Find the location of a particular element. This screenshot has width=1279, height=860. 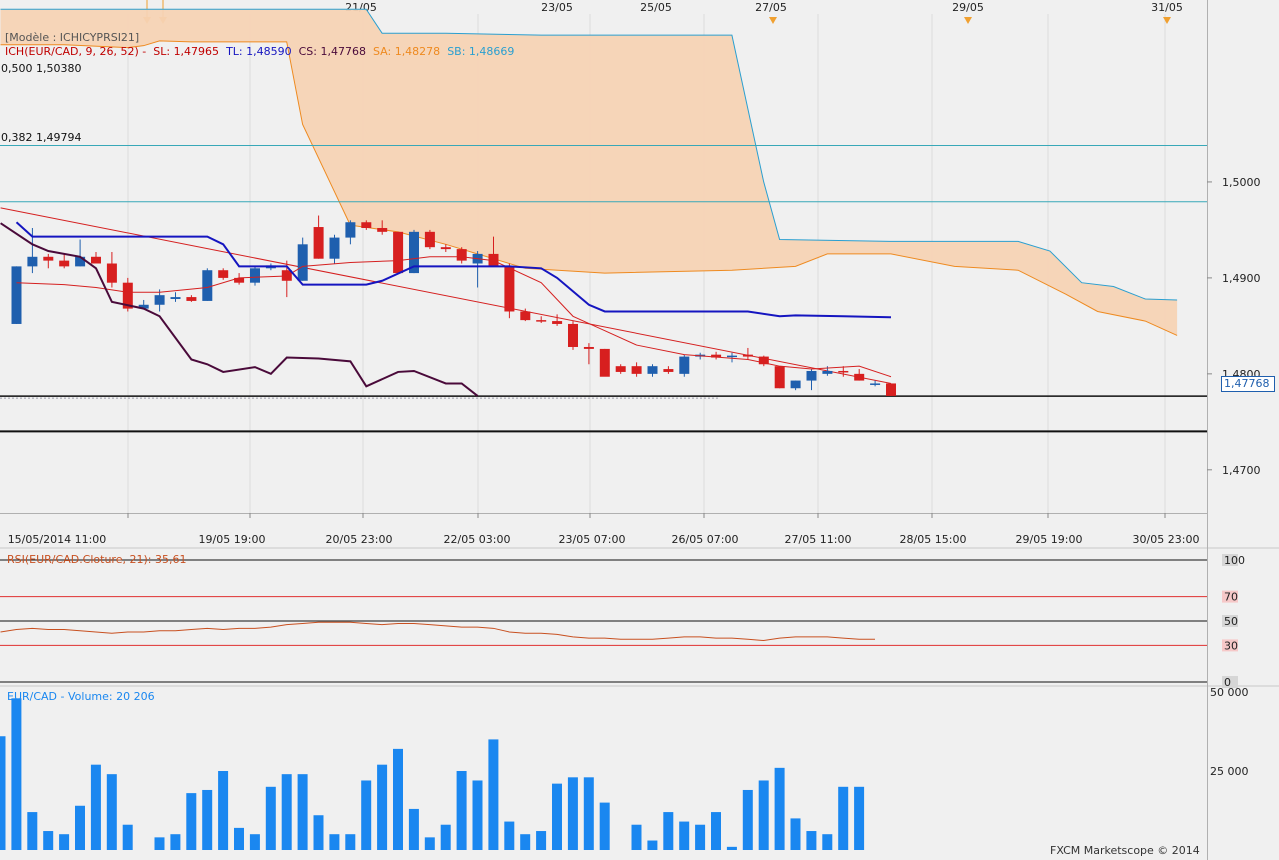

legend-cs: CS: 1,47768 is located at coordinates (332, 51).